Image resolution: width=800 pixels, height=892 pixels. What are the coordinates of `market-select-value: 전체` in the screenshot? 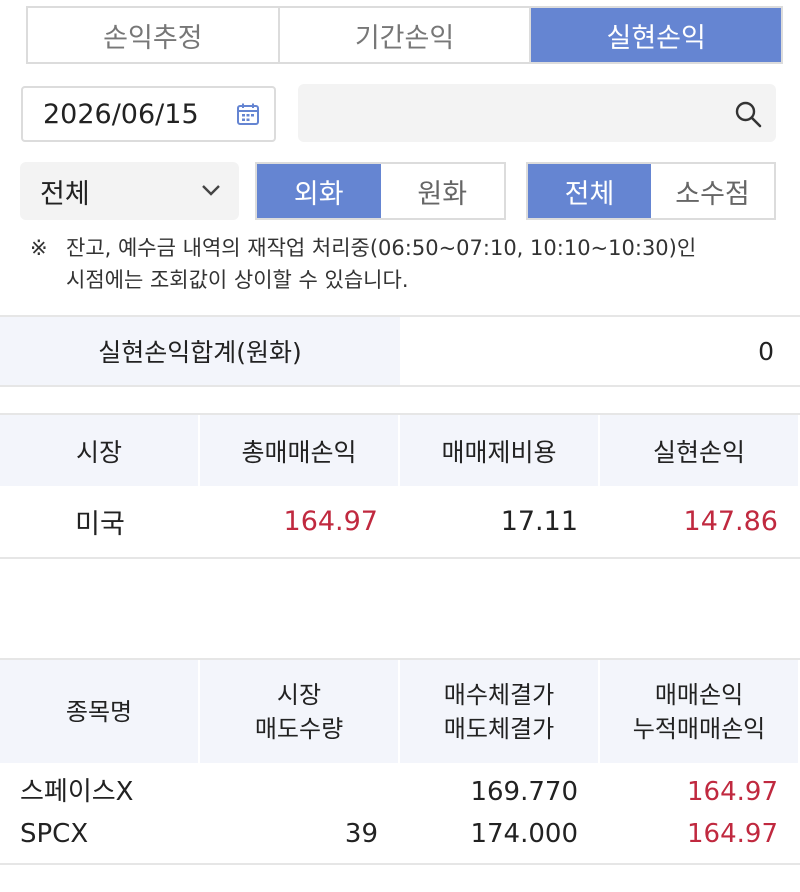 It's located at (65, 194).